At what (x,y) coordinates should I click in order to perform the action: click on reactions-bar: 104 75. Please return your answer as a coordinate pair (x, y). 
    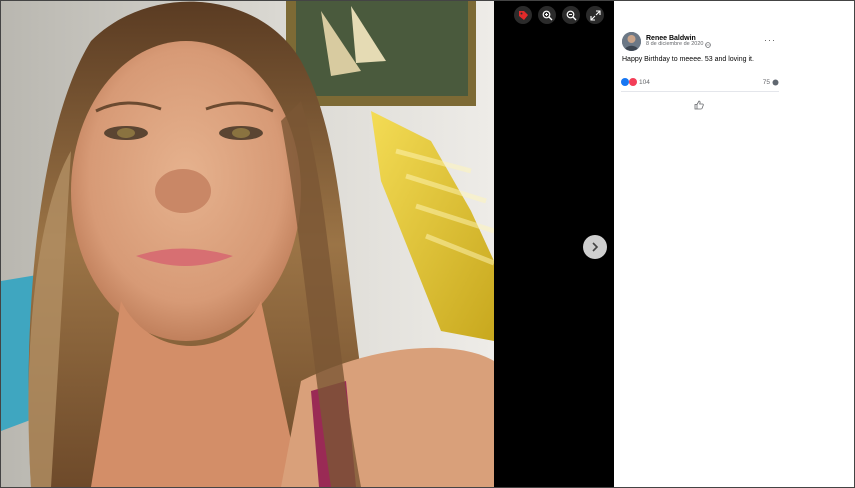
    Looking at the image, I should click on (700, 82).